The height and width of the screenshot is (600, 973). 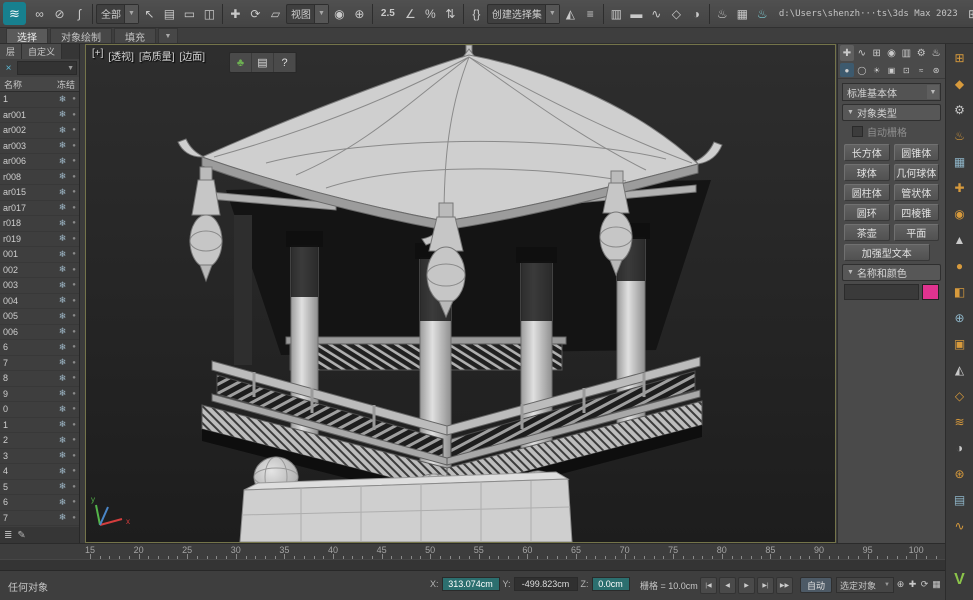 What do you see at coordinates (39, 162) in the screenshot?
I see `layer-row: ar006 ❄ ●` at bounding box center [39, 162].